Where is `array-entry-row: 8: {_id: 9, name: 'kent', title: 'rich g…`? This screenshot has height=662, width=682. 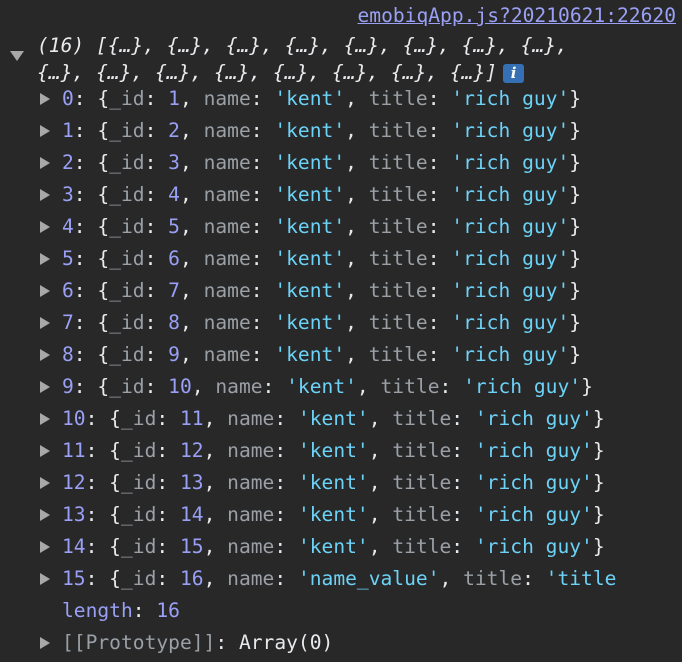 array-entry-row: 8: {_id: 9, name: 'kent', title: 'rich g… is located at coordinates (341, 355).